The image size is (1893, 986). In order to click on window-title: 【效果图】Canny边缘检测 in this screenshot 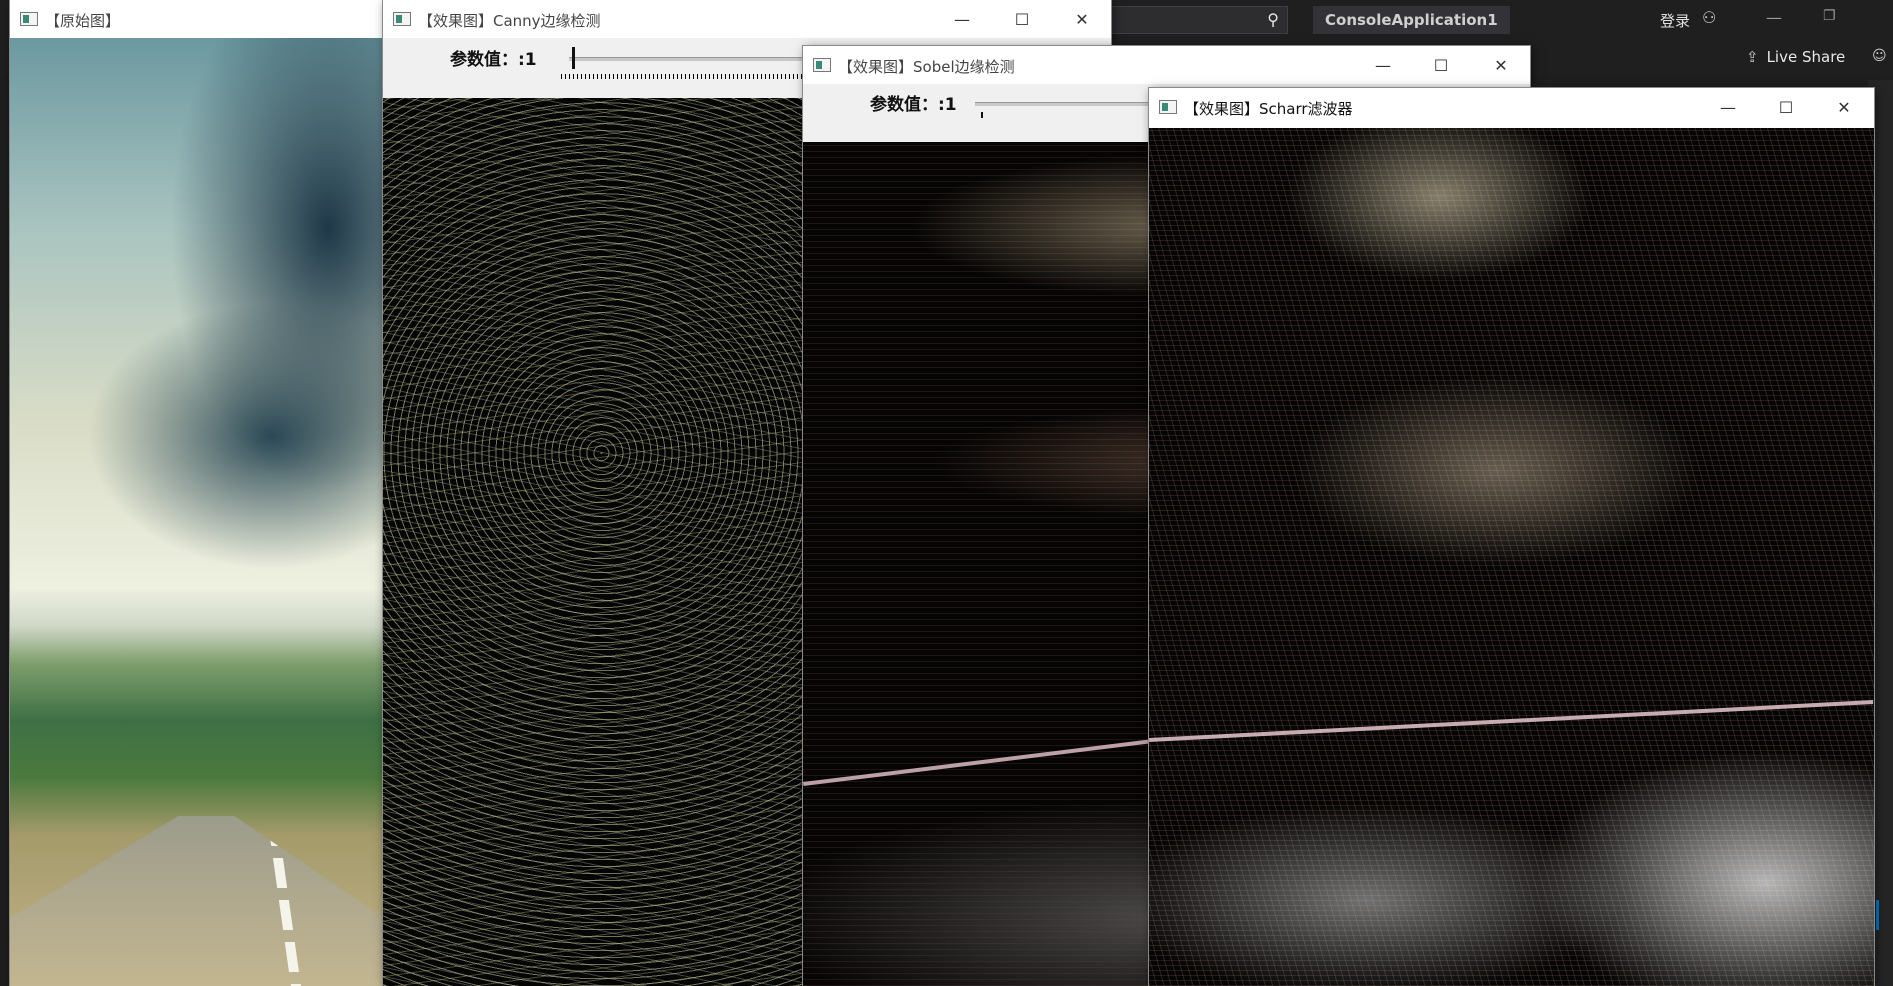, I will do `click(509, 21)`.